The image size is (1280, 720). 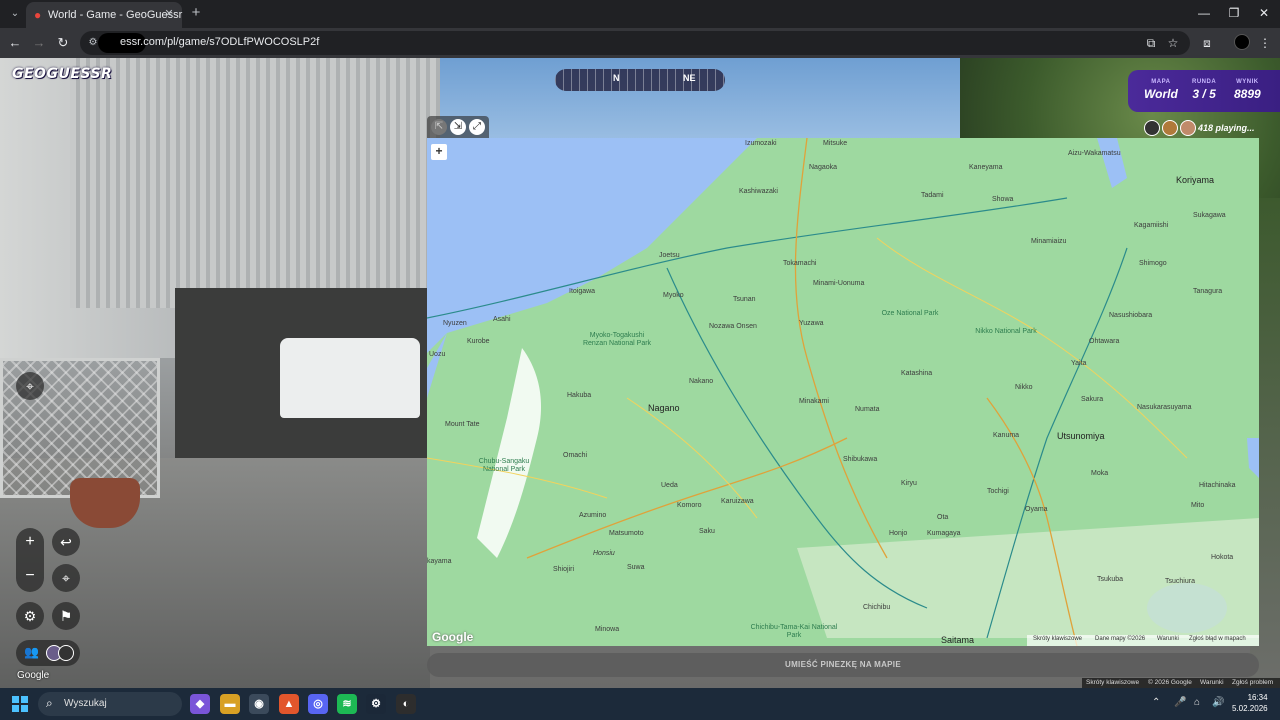 What do you see at coordinates (439, 127) in the screenshot?
I see `map-pin-size-icon: ⇱` at bounding box center [439, 127].